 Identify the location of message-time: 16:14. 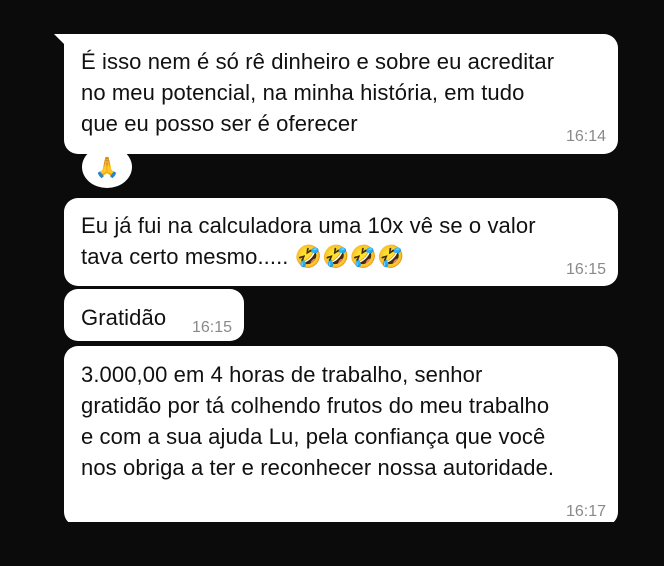
(585, 136).